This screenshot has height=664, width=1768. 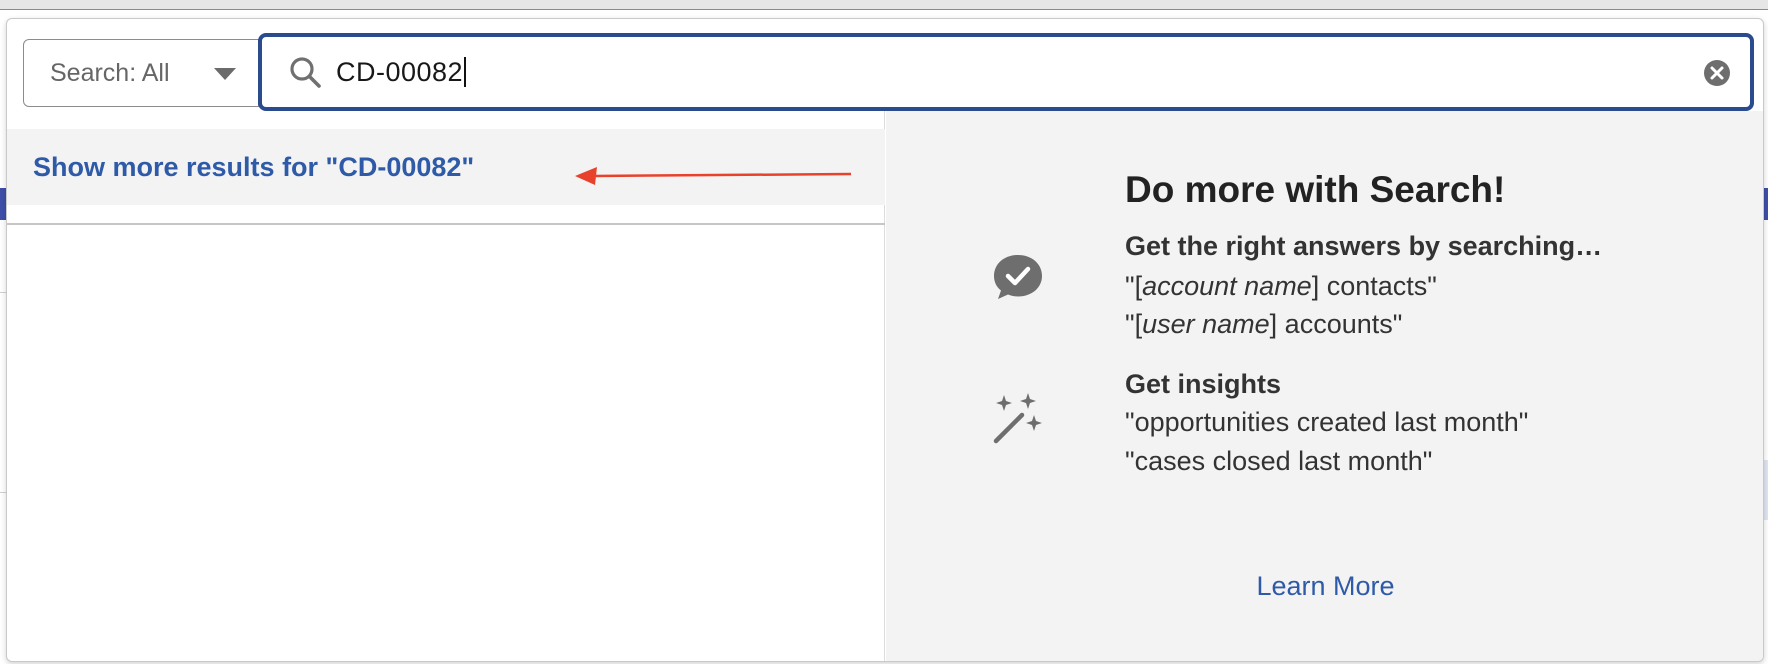 What do you see at coordinates (110, 72) in the screenshot?
I see `search-scope-label: Search: All` at bounding box center [110, 72].